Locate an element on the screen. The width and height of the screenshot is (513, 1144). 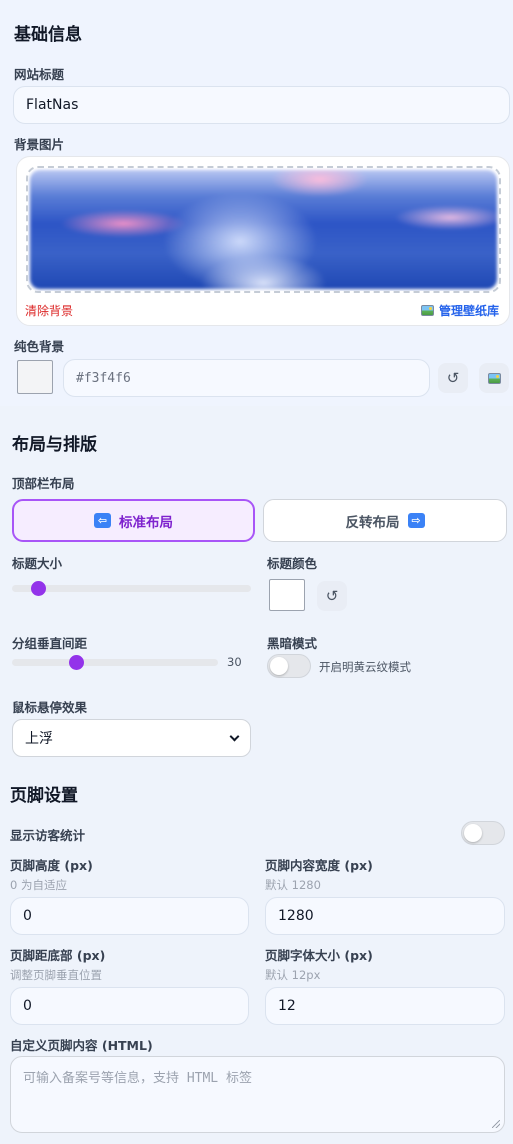
solid-bg-value: #f3f4f6 is located at coordinates (103, 378).